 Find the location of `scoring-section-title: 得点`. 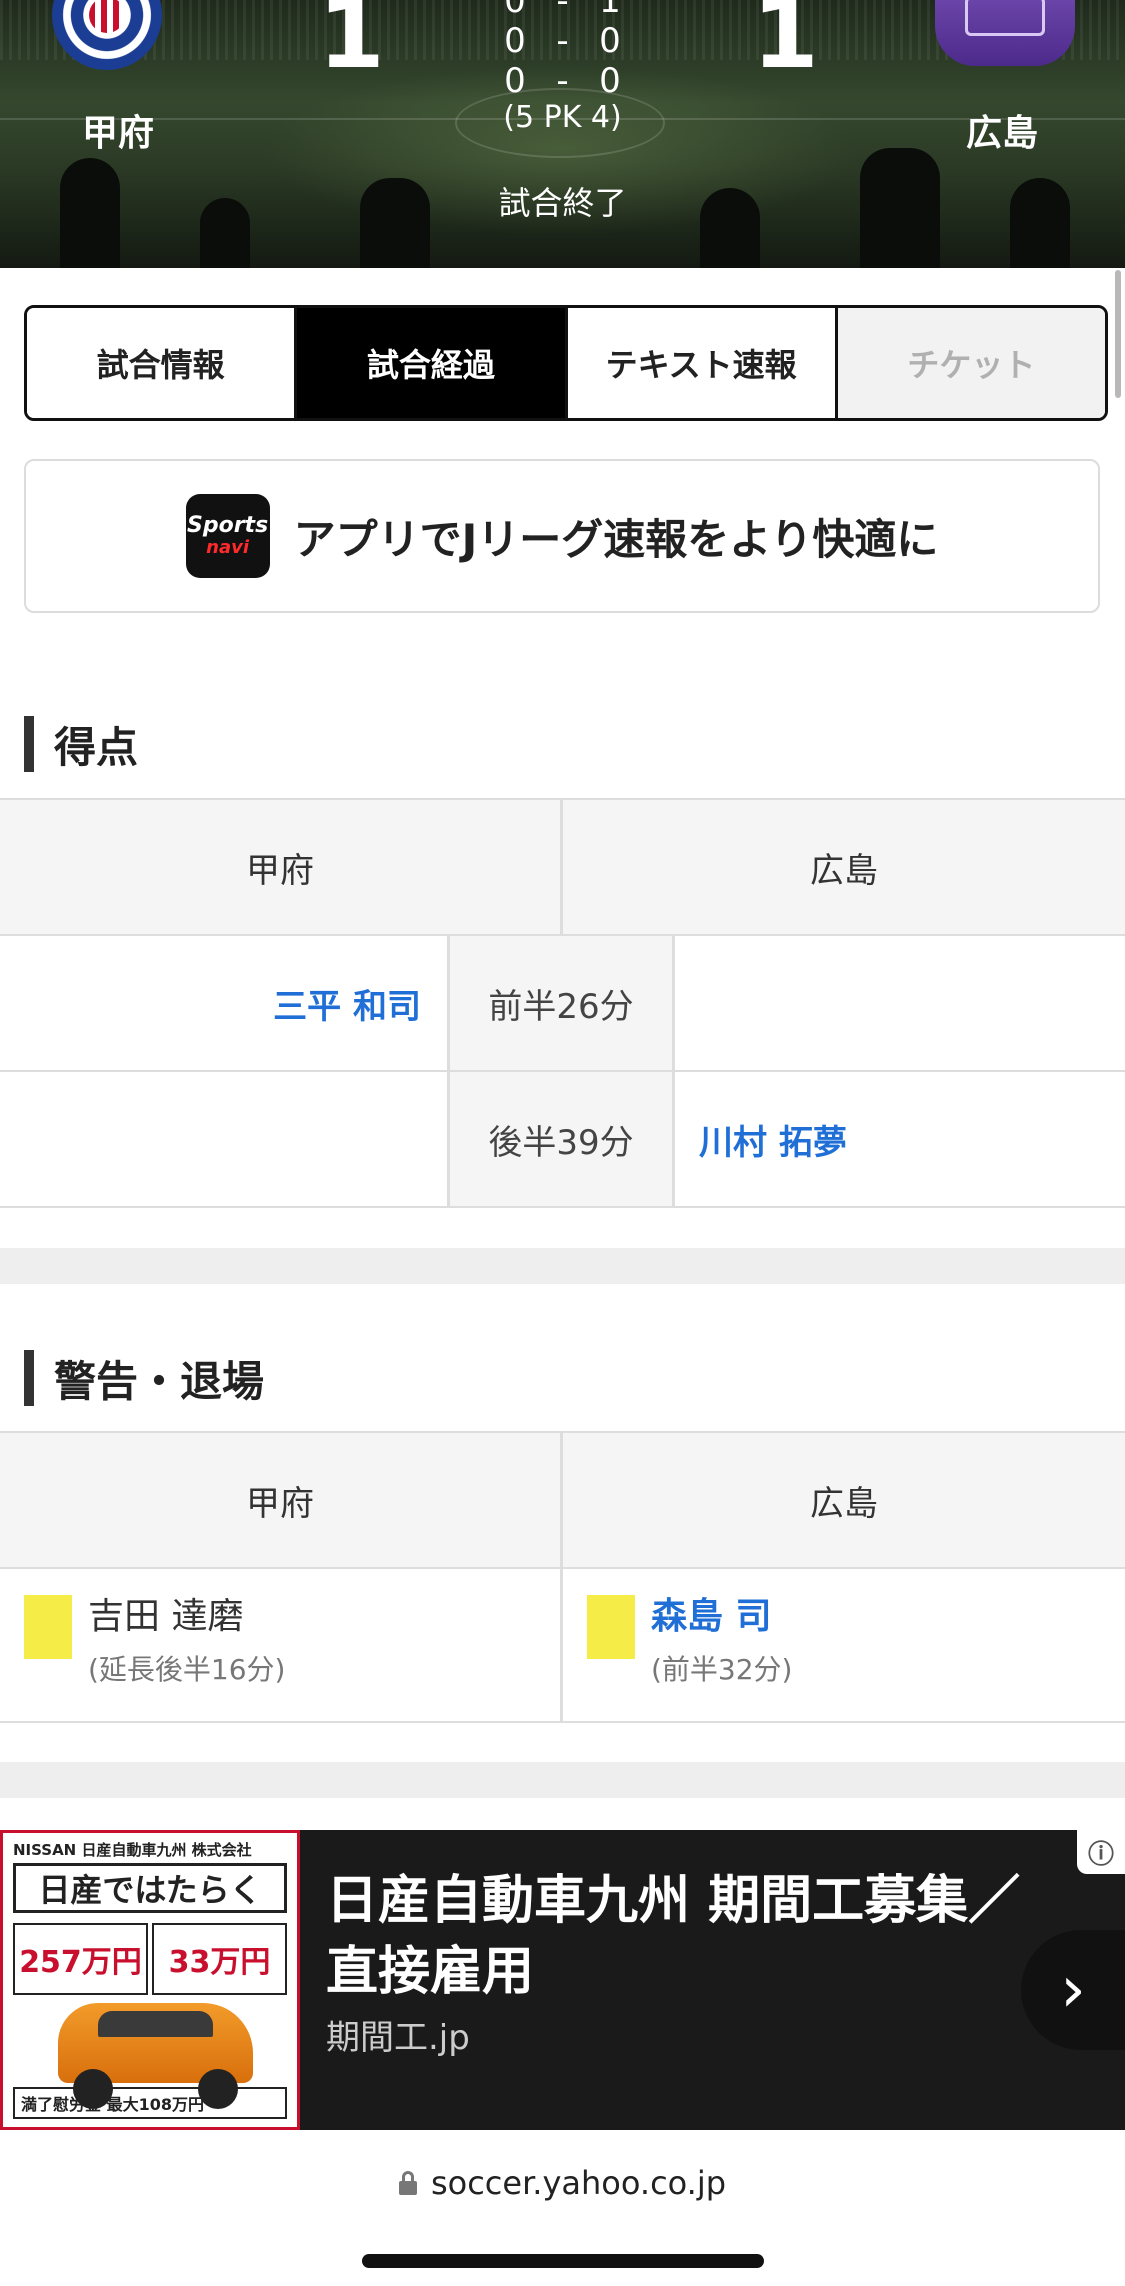

scoring-section-title: 得点 is located at coordinates (81, 744).